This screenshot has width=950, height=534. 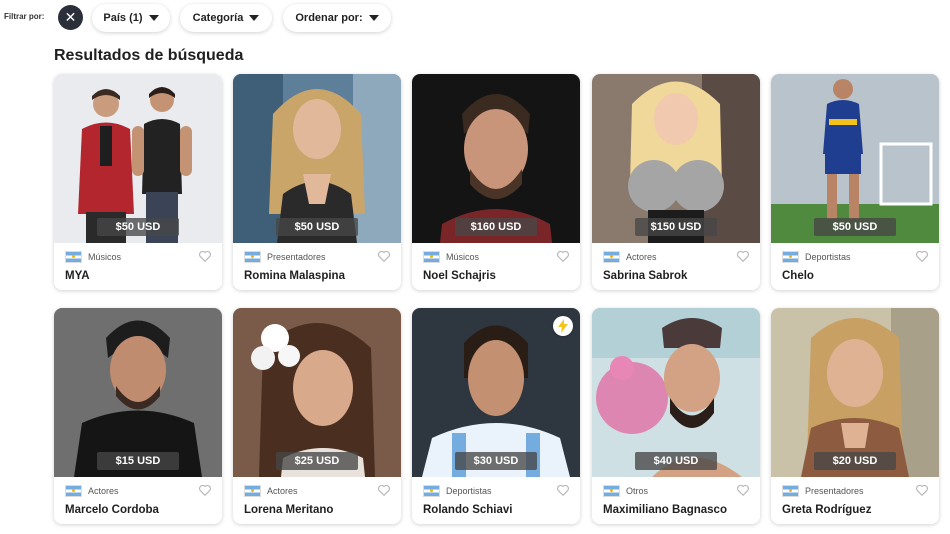 I want to click on sort-dropdown: Ordenar por:, so click(x=337, y=18).